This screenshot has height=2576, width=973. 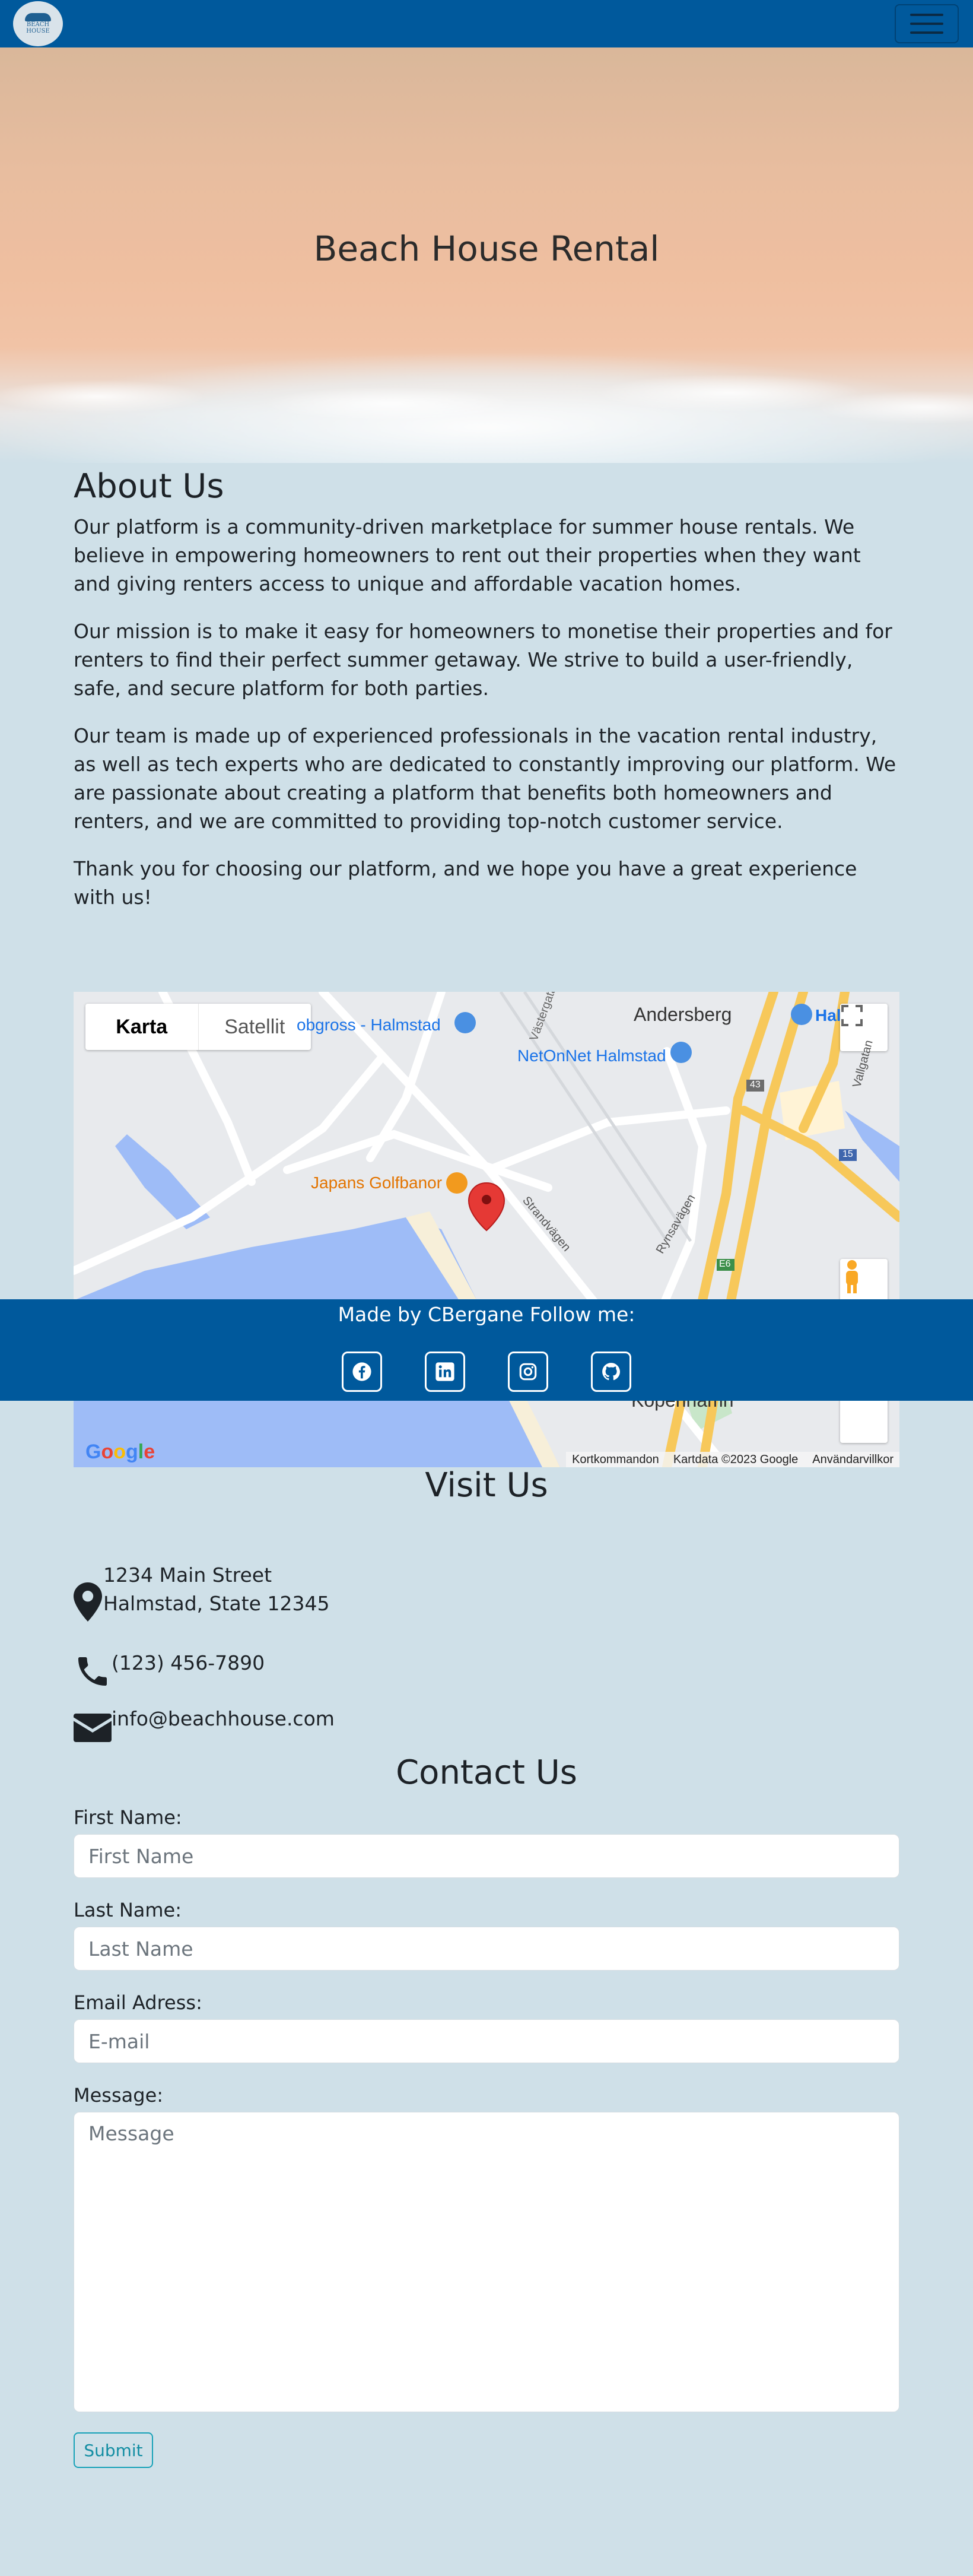 I want to click on phone-item: (123) 456-7890, so click(x=169, y=1669).